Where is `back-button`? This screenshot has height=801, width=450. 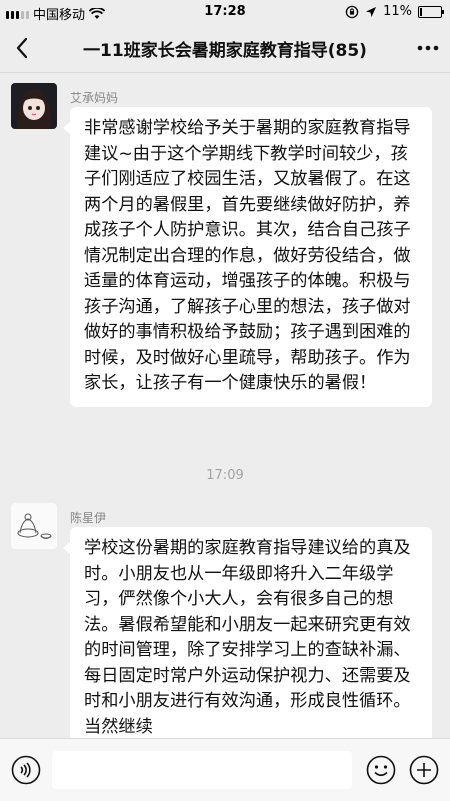 back-button is located at coordinates (22, 48).